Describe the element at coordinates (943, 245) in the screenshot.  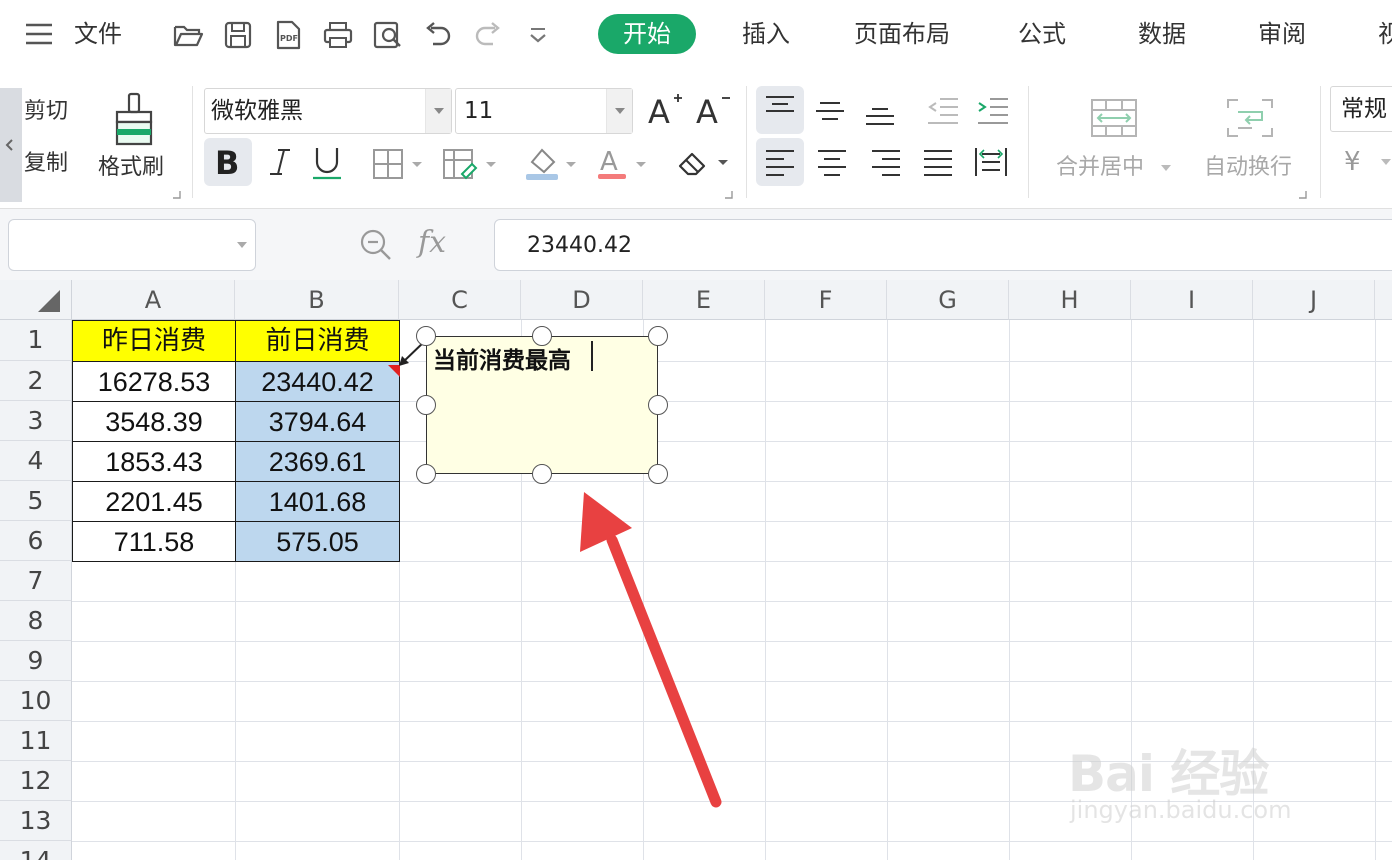
I see `formula-input: 23440.42` at that location.